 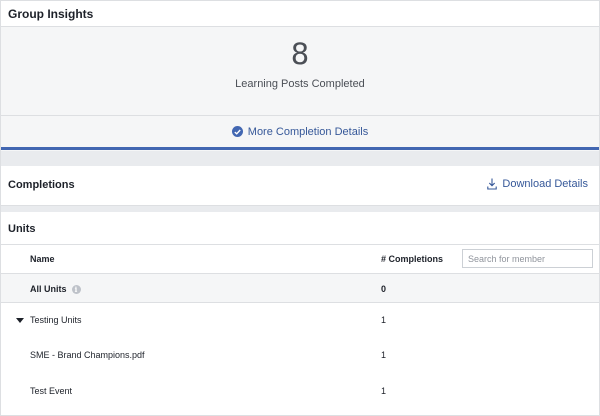 I want to click on all-units-count: 0, so click(x=384, y=289).